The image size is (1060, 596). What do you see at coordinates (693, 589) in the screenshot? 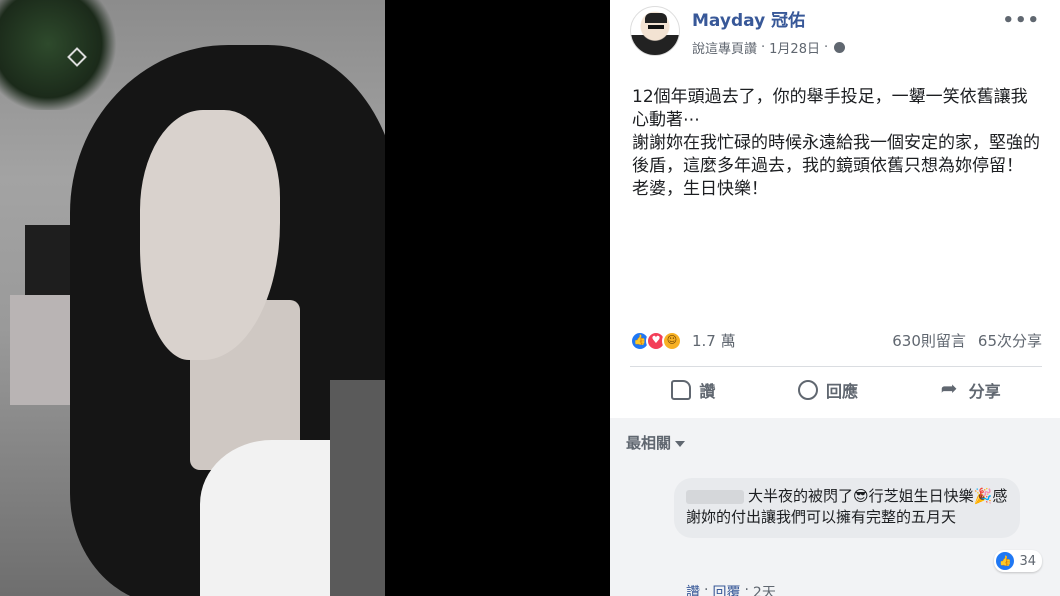
I see `comment-like-link: 讚` at bounding box center [693, 589].